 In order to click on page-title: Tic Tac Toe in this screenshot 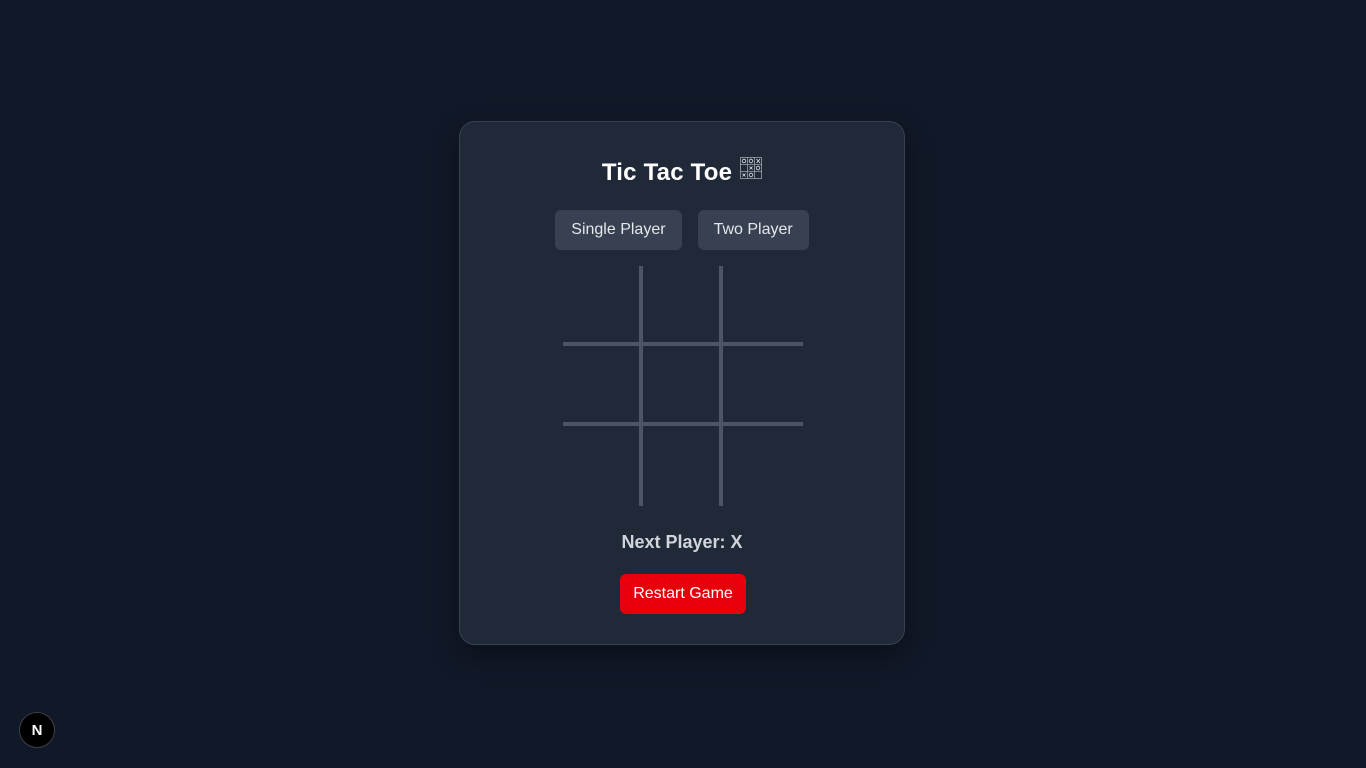, I will do `click(667, 172)`.